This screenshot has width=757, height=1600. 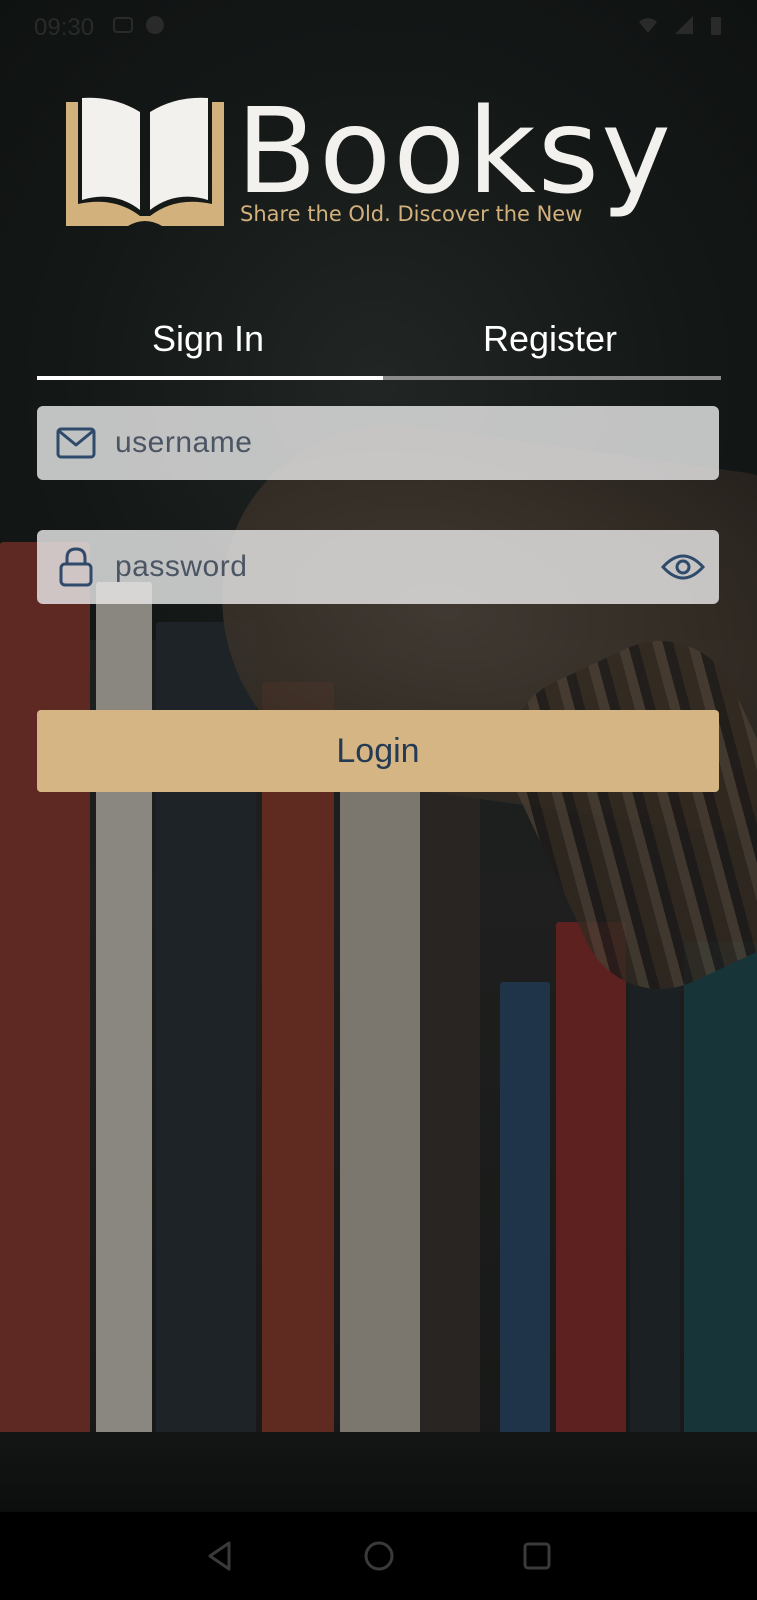 I want to click on wifi-icon, so click(x=648, y=28).